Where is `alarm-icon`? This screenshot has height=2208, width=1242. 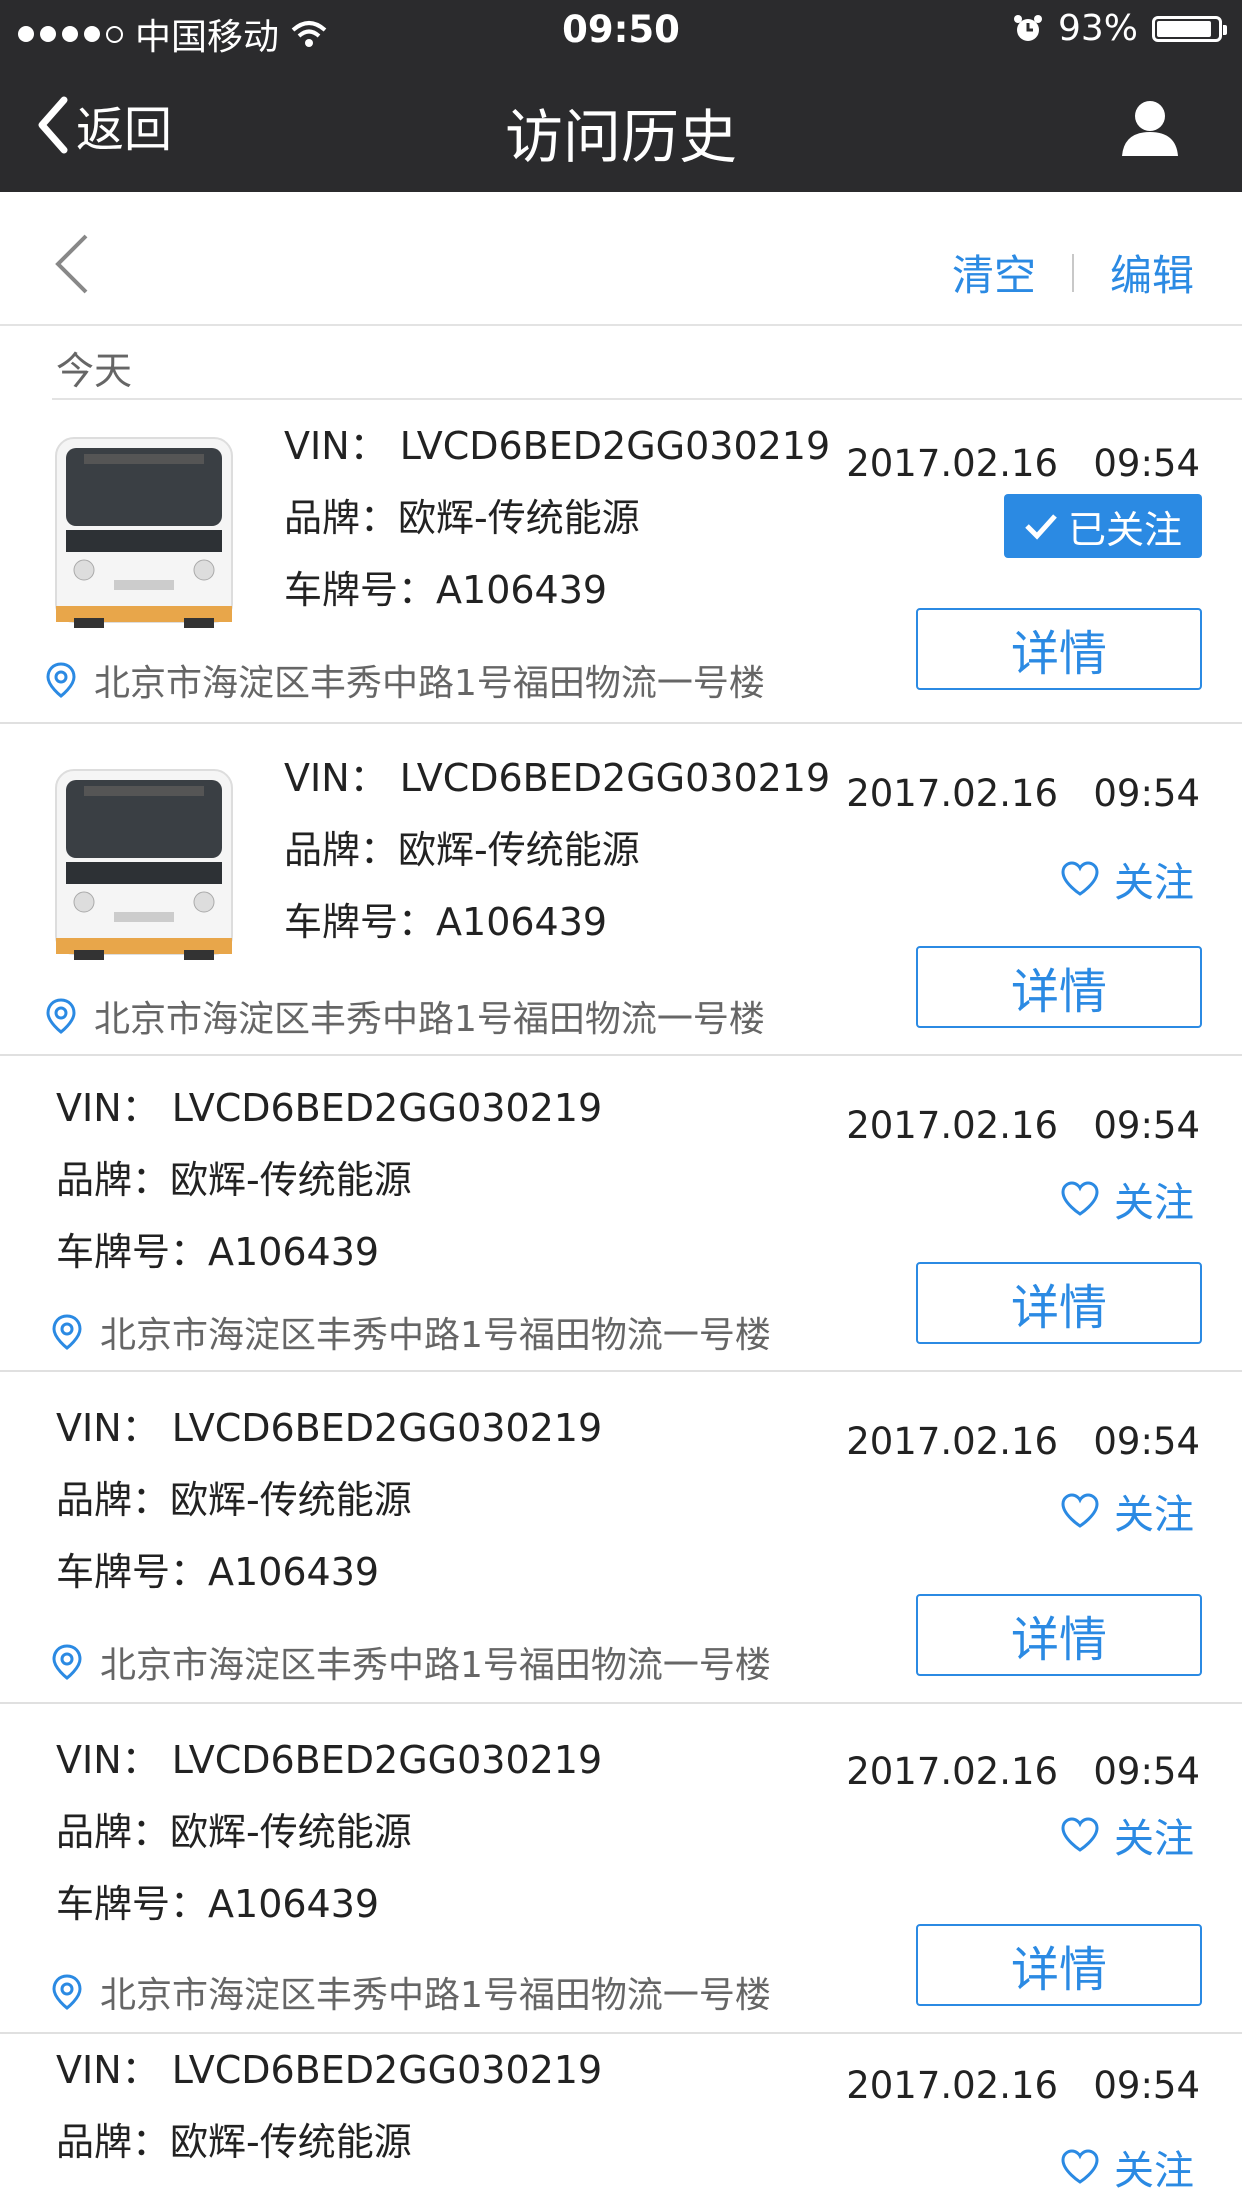
alarm-icon is located at coordinates (1027, 27).